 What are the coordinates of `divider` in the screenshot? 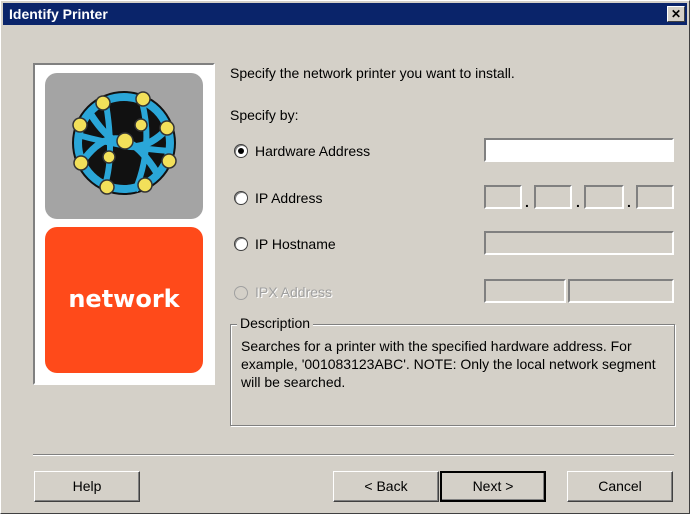 It's located at (353, 455).